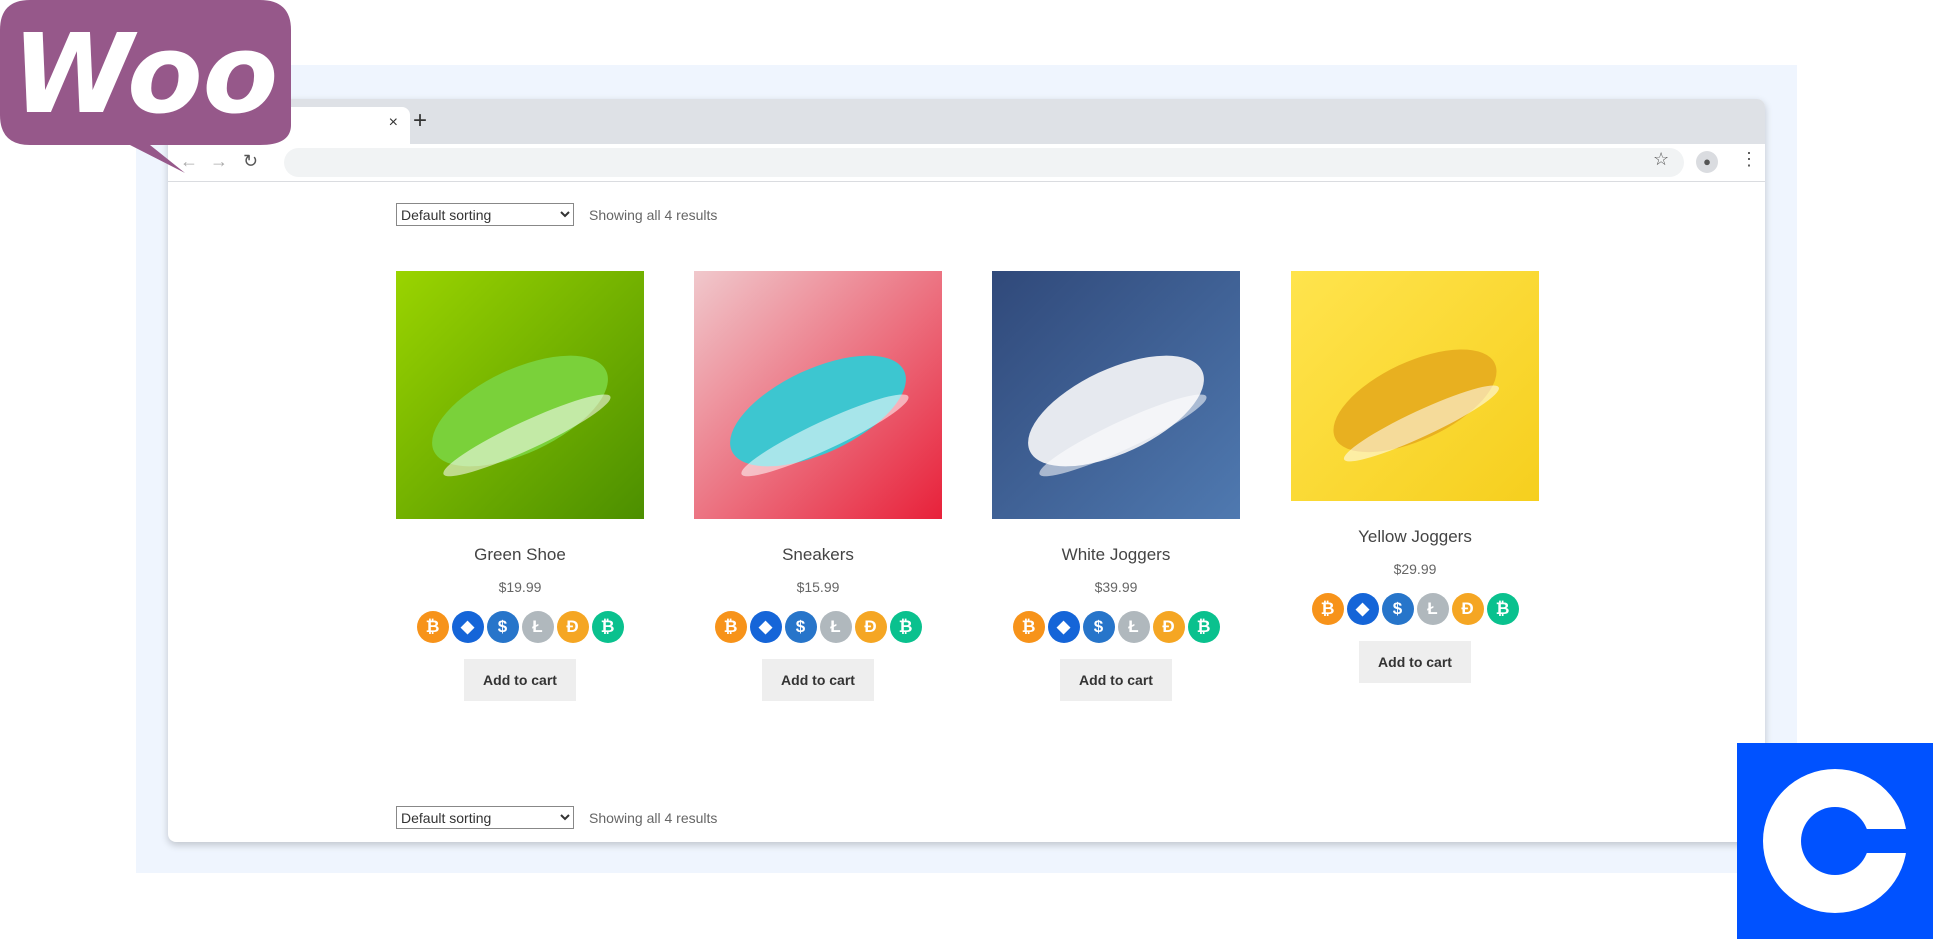 This screenshot has height=944, width=1933. I want to click on browser-toolbar: ← → ↻ ☆ ● ⋮, so click(966, 163).